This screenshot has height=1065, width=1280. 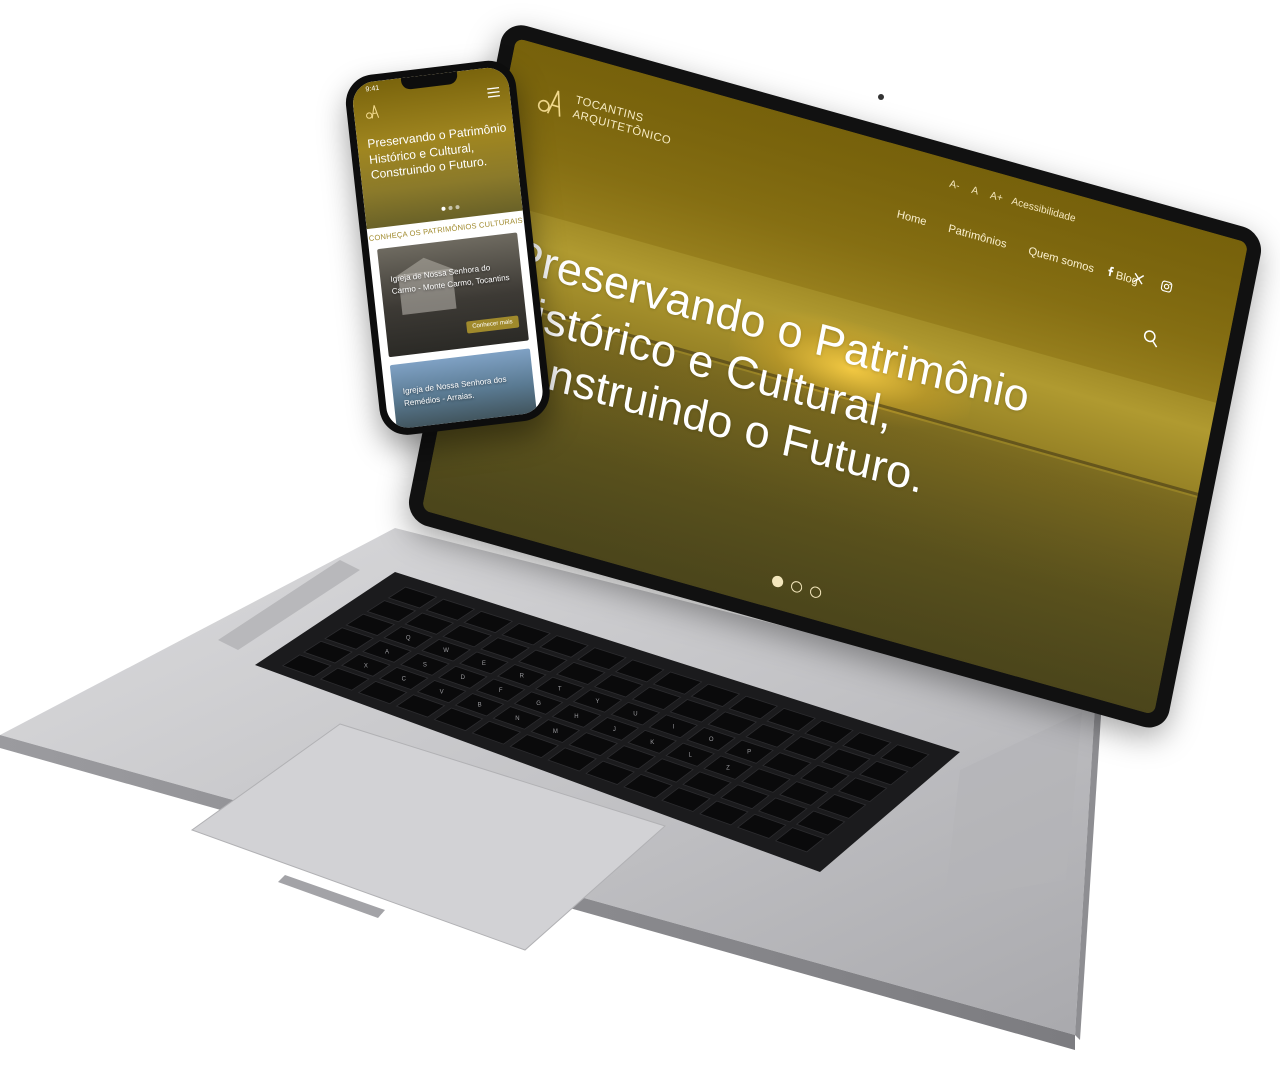 What do you see at coordinates (404, 679) in the screenshot?
I see `key-label: C` at bounding box center [404, 679].